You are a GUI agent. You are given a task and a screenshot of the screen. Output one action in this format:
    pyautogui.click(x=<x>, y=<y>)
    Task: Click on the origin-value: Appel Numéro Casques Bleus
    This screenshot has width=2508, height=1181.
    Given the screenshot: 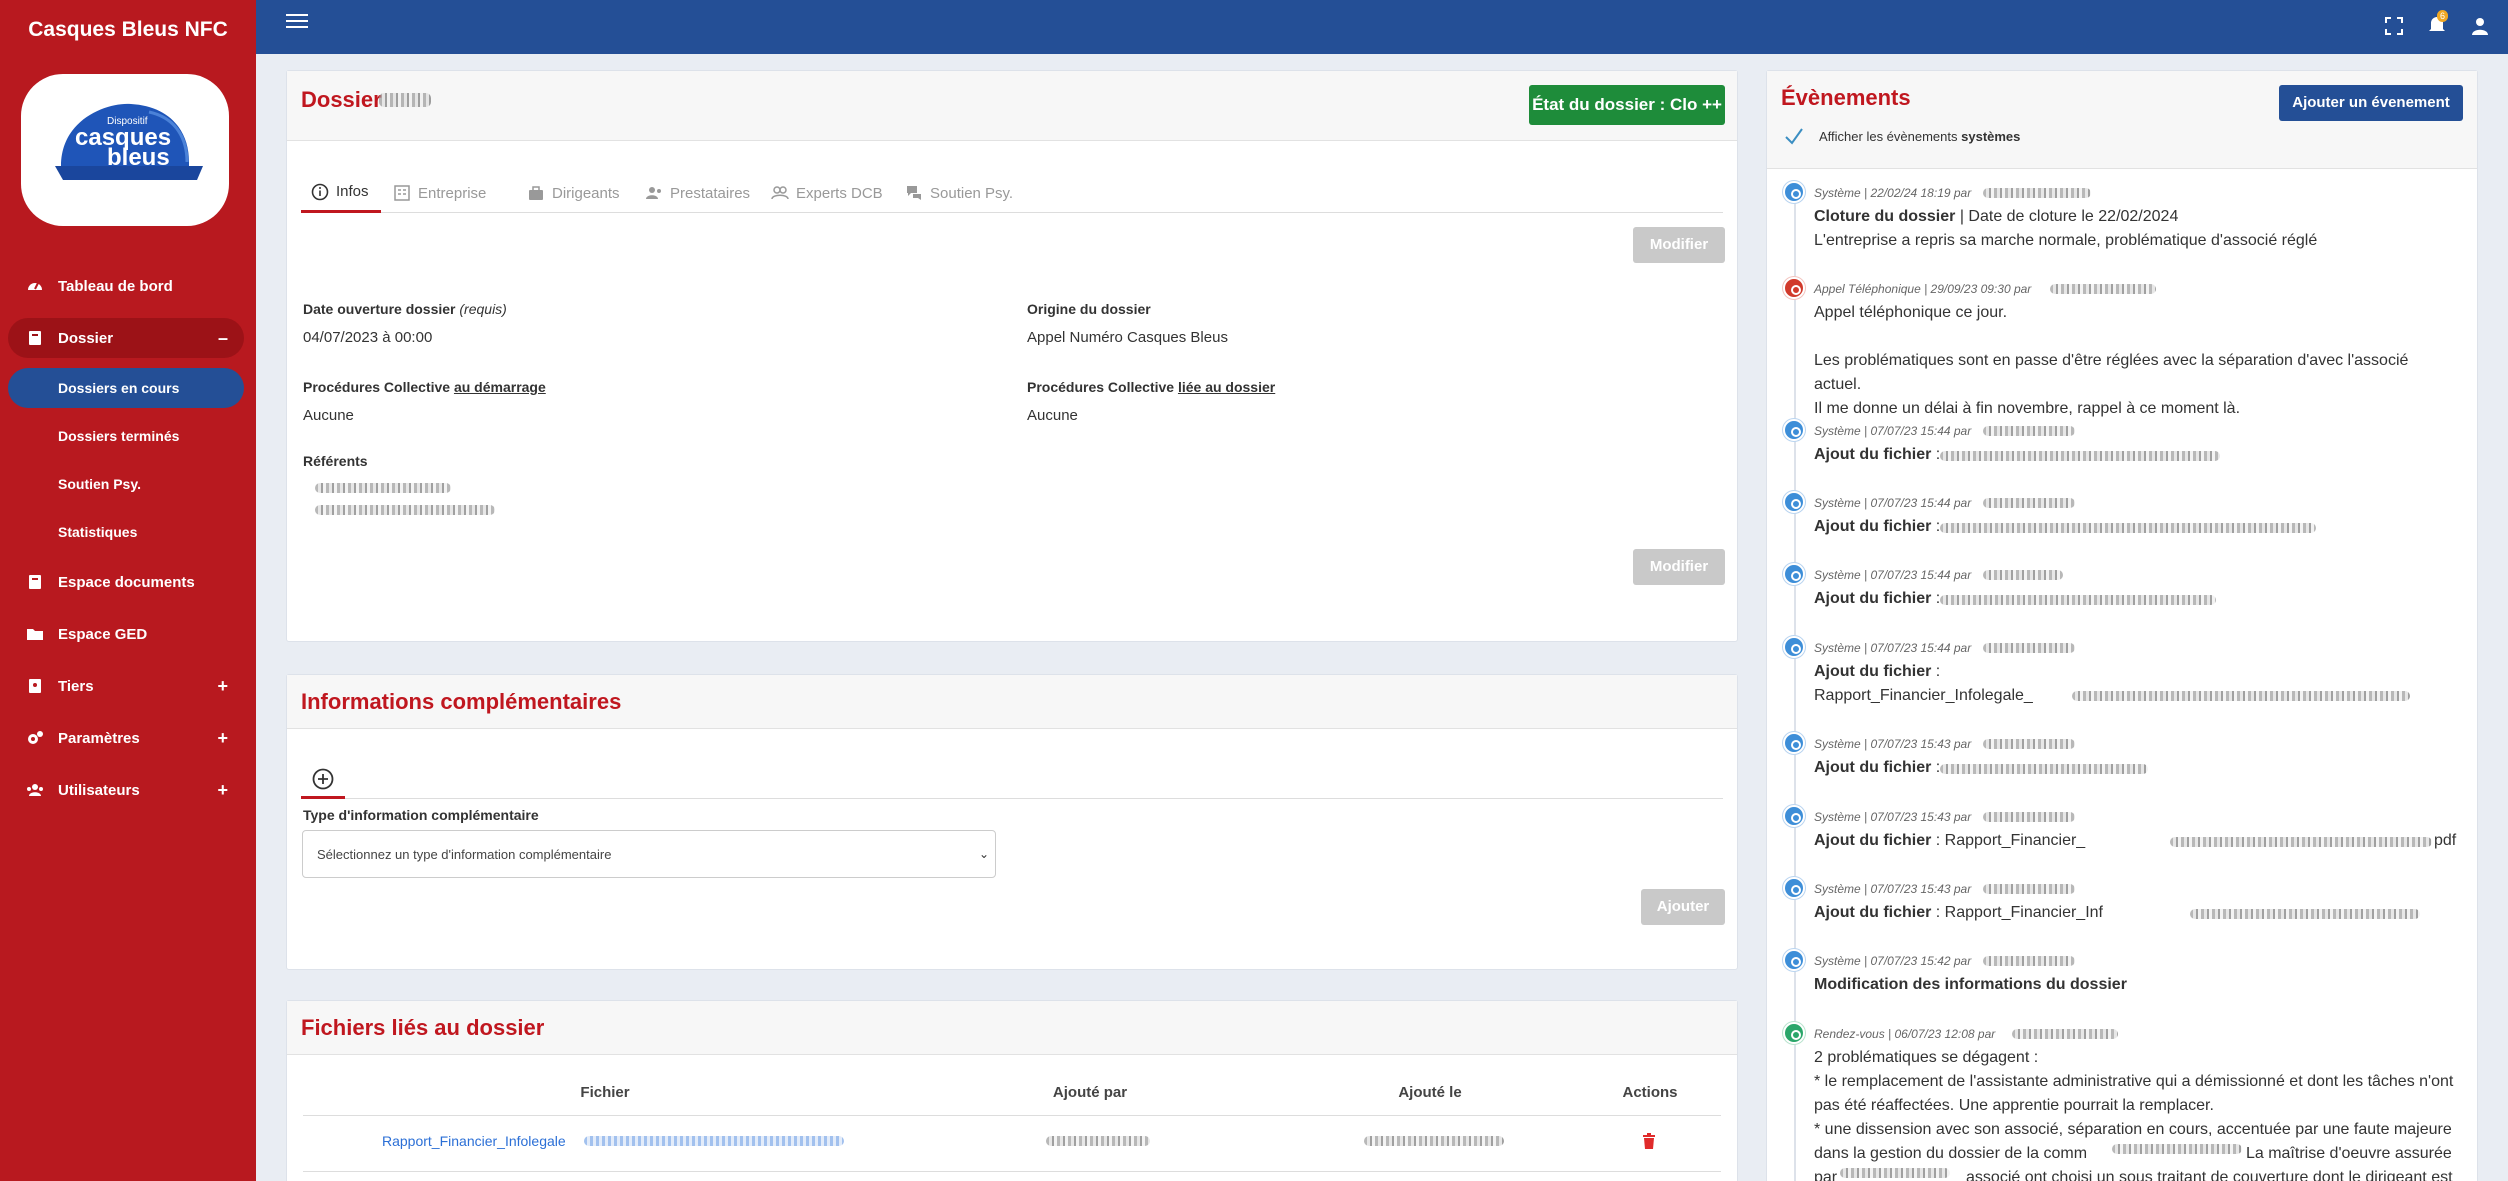 What is the action you would take?
    pyautogui.click(x=1127, y=337)
    